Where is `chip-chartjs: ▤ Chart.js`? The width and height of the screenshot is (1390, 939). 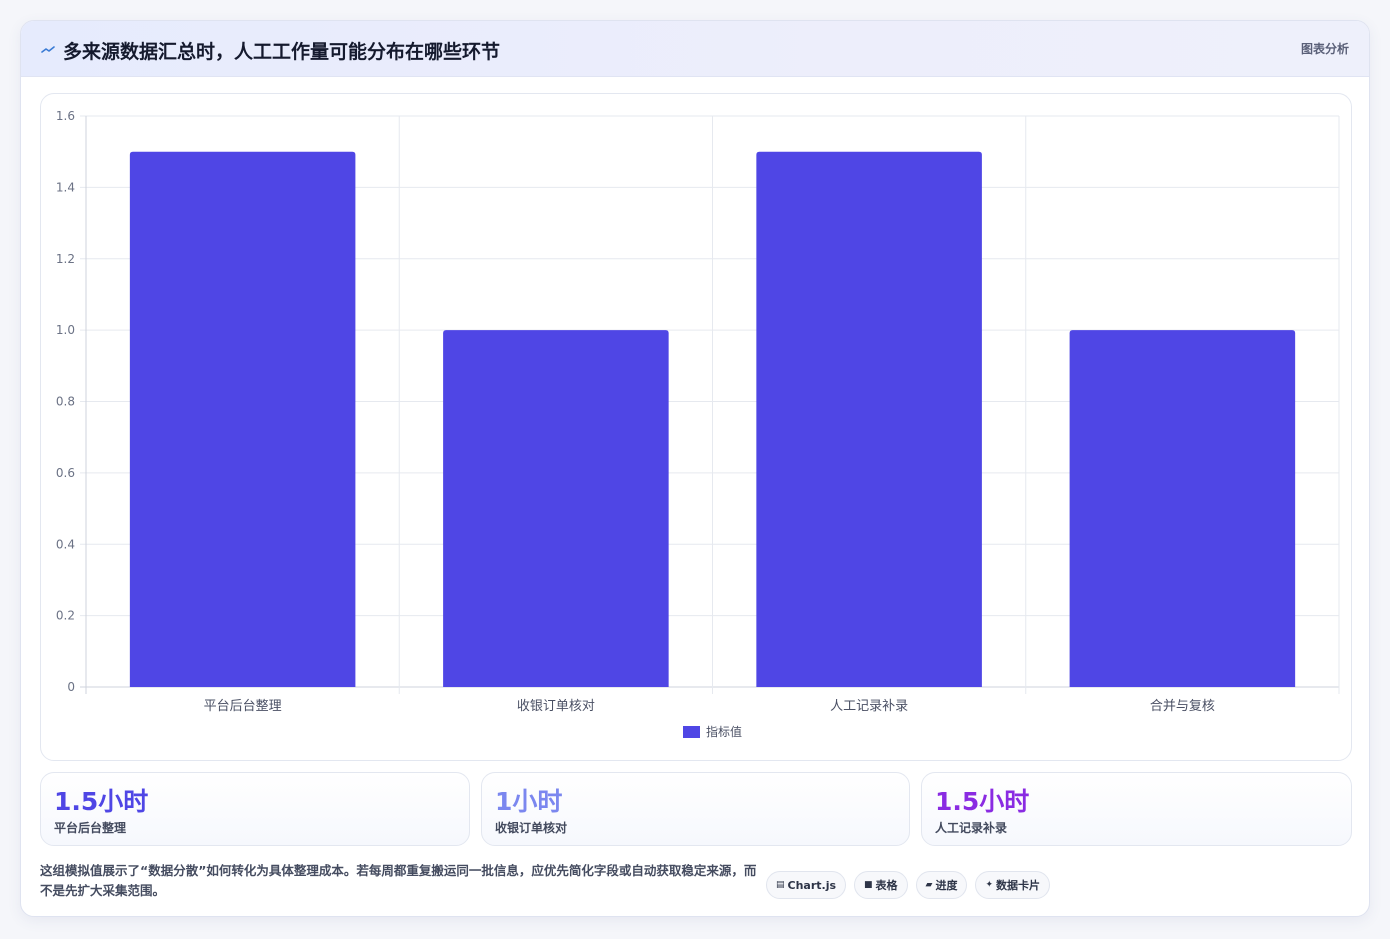 chip-chartjs: ▤ Chart.js is located at coordinates (806, 885).